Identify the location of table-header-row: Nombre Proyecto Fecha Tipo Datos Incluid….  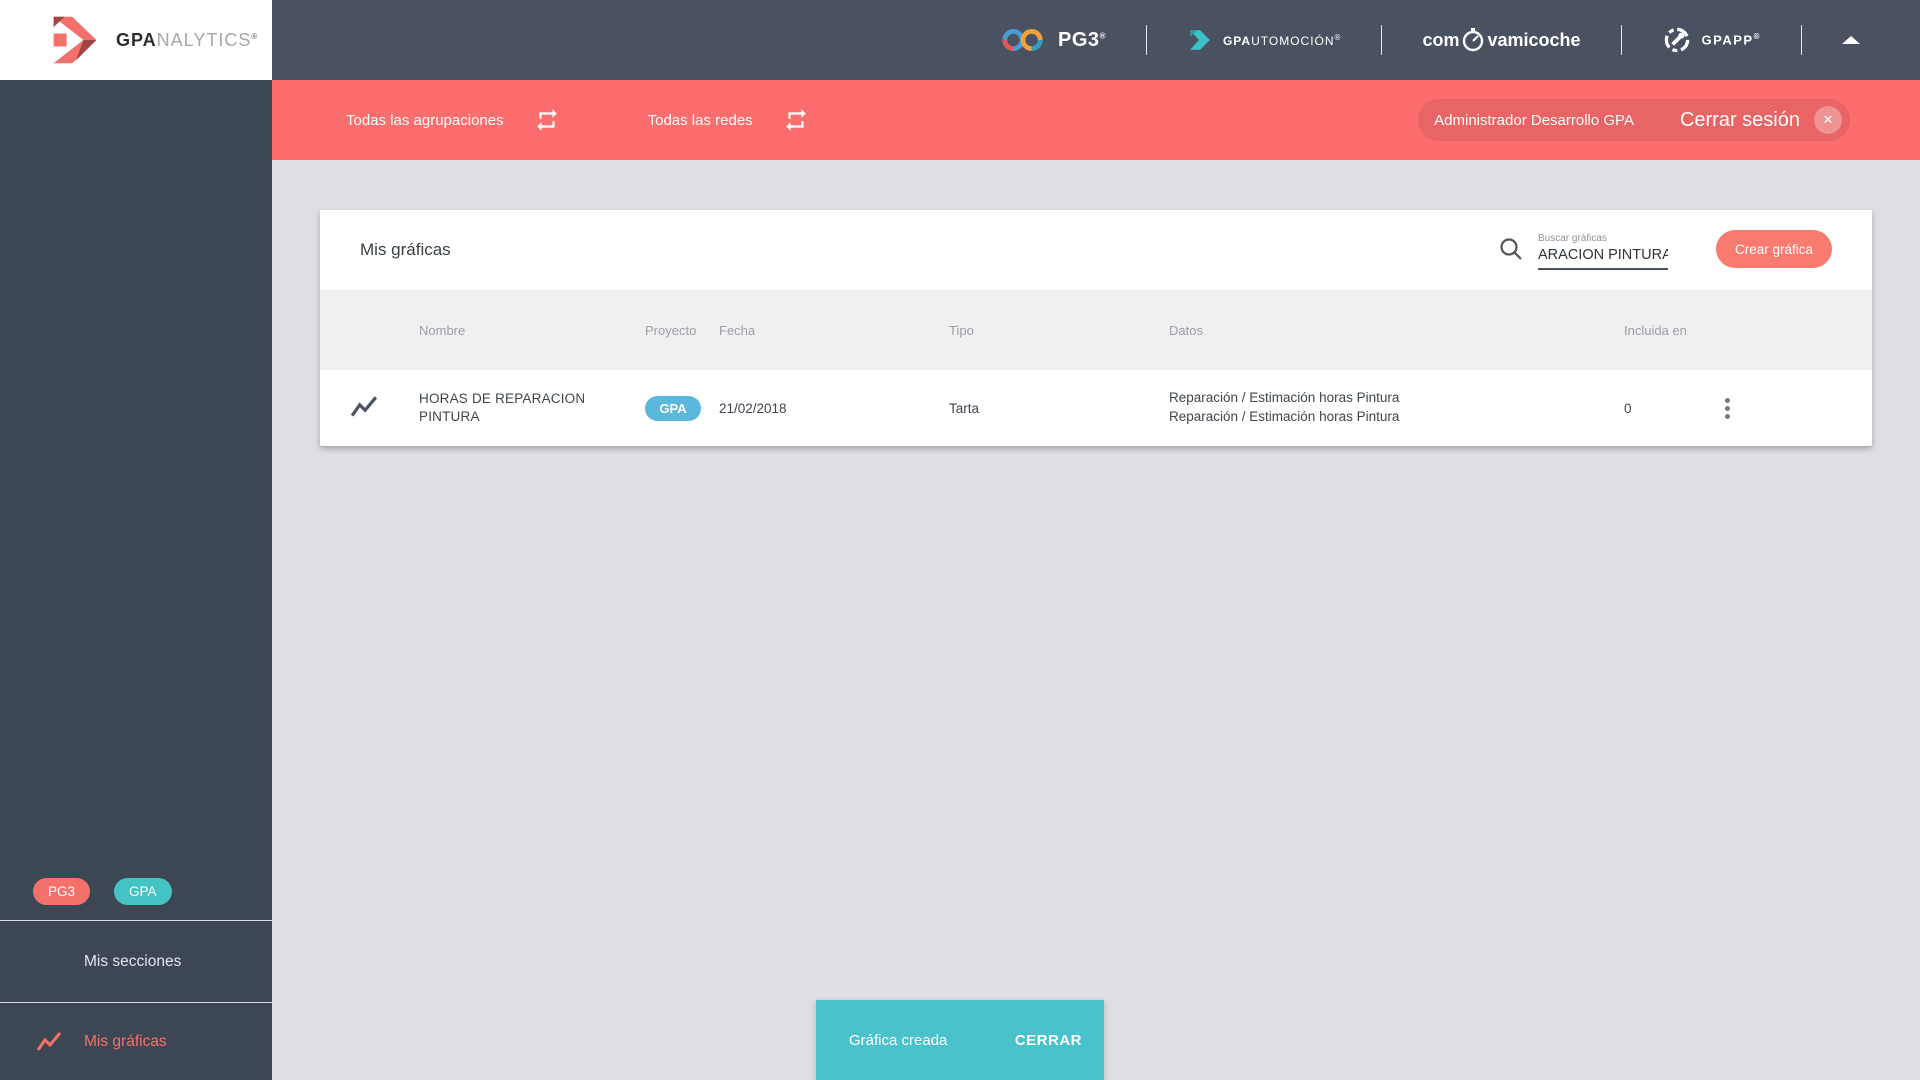
(1096, 330).